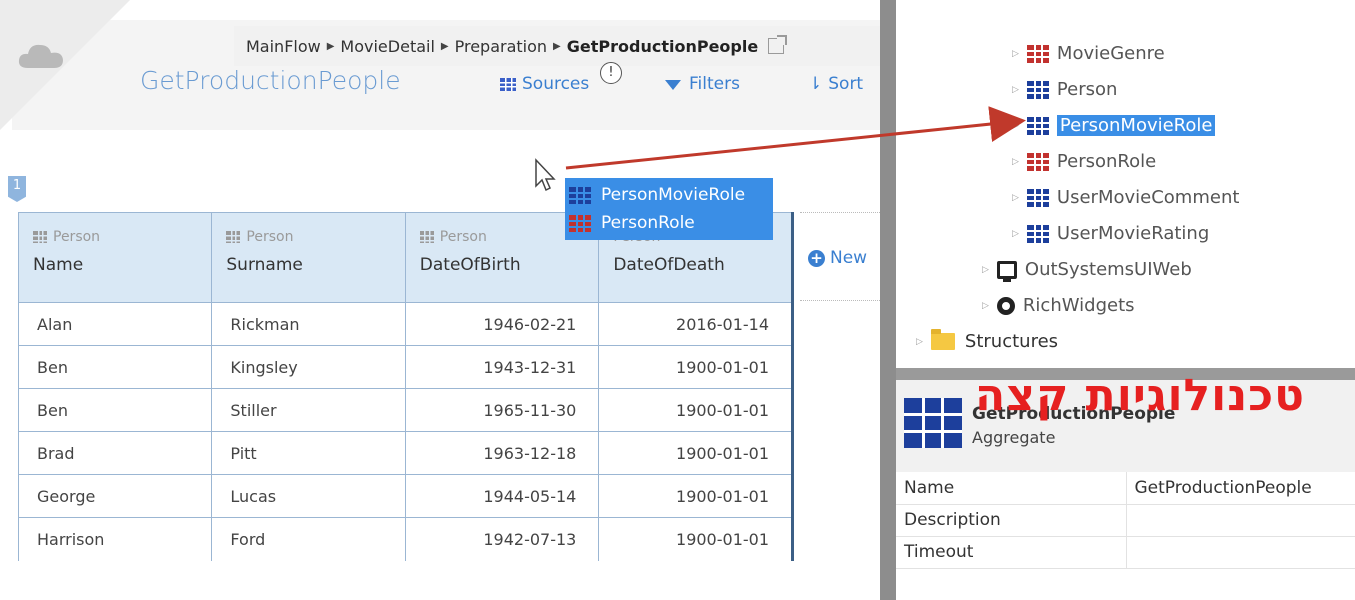 Image resolution: width=1355 pixels, height=600 pixels. Describe the element at coordinates (508, 84) in the screenshot. I see `sources-icon` at that location.